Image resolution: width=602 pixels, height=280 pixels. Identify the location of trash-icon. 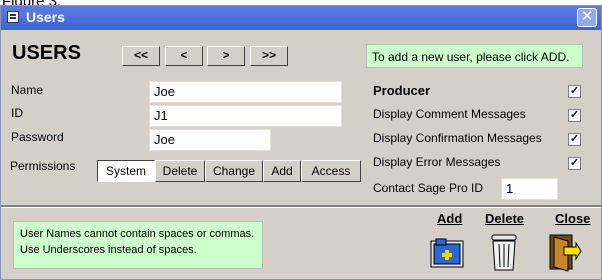
(504, 252).